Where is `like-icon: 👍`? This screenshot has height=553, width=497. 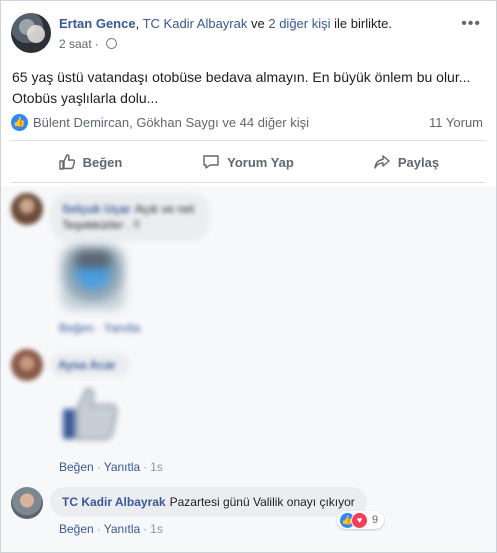 like-icon: 👍 is located at coordinates (19, 122).